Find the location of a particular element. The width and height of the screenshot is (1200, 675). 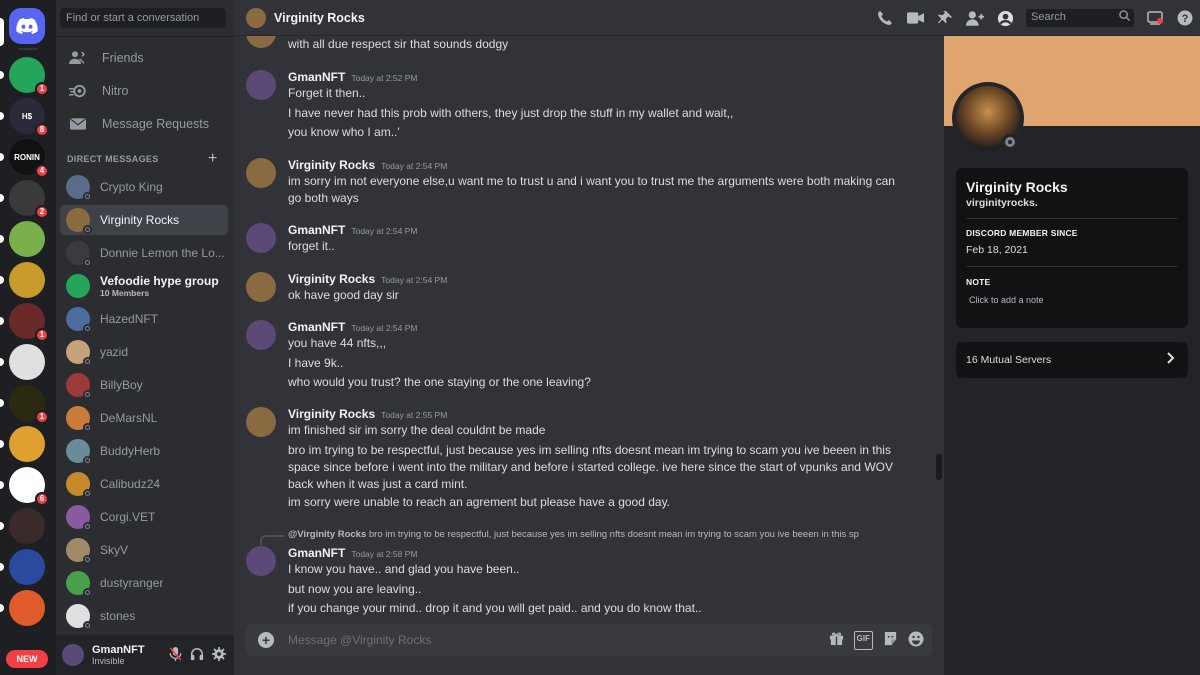

dm-item: Virginity Rocks is located at coordinates (144, 220).